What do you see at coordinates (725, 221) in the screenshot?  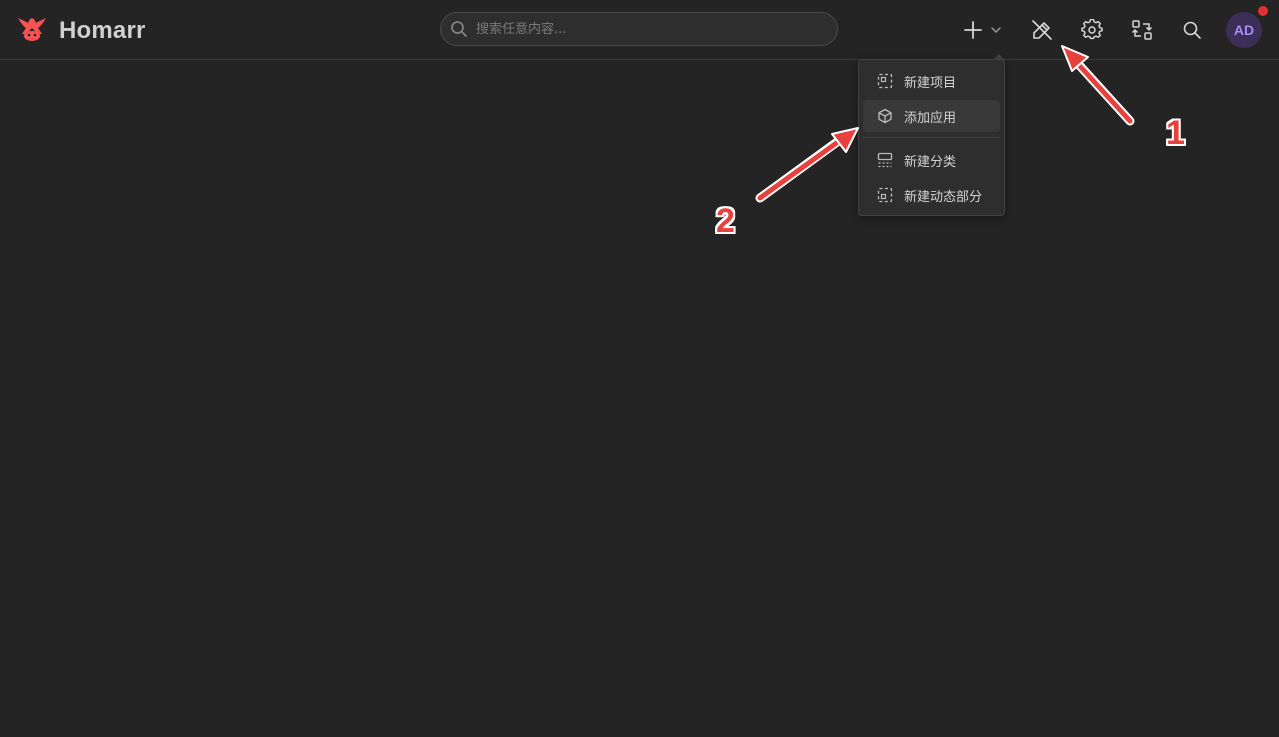 I see `annotation-label-2: 2` at bounding box center [725, 221].